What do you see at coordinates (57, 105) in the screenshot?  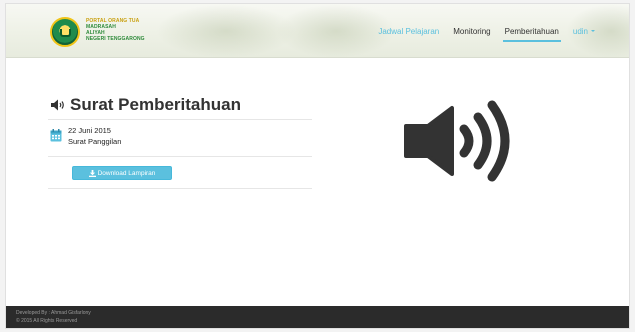 I see `speaker-icon` at bounding box center [57, 105].